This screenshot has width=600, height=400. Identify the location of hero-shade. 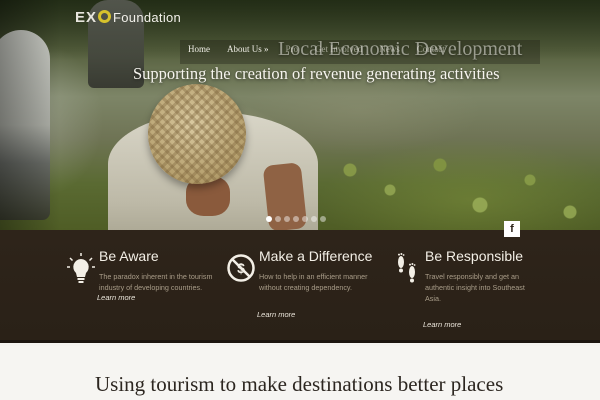
(30, 115).